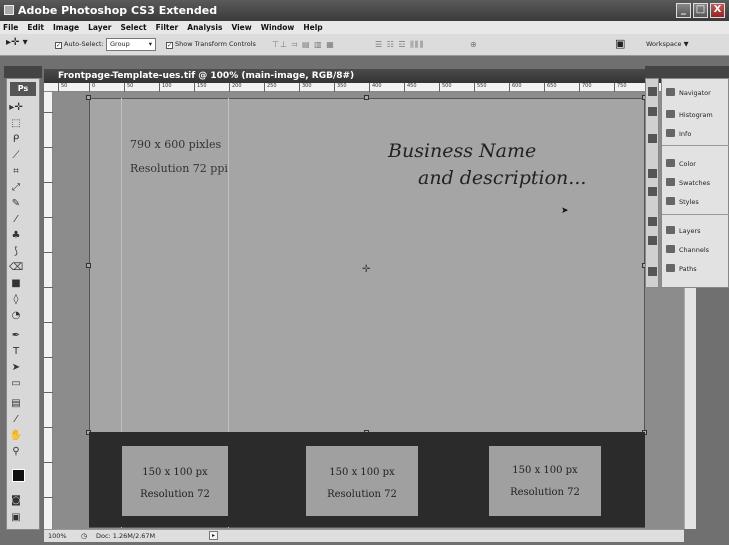  Describe the element at coordinates (16, 451) in the screenshot. I see `zoom-tool-icon: ⚲` at that location.